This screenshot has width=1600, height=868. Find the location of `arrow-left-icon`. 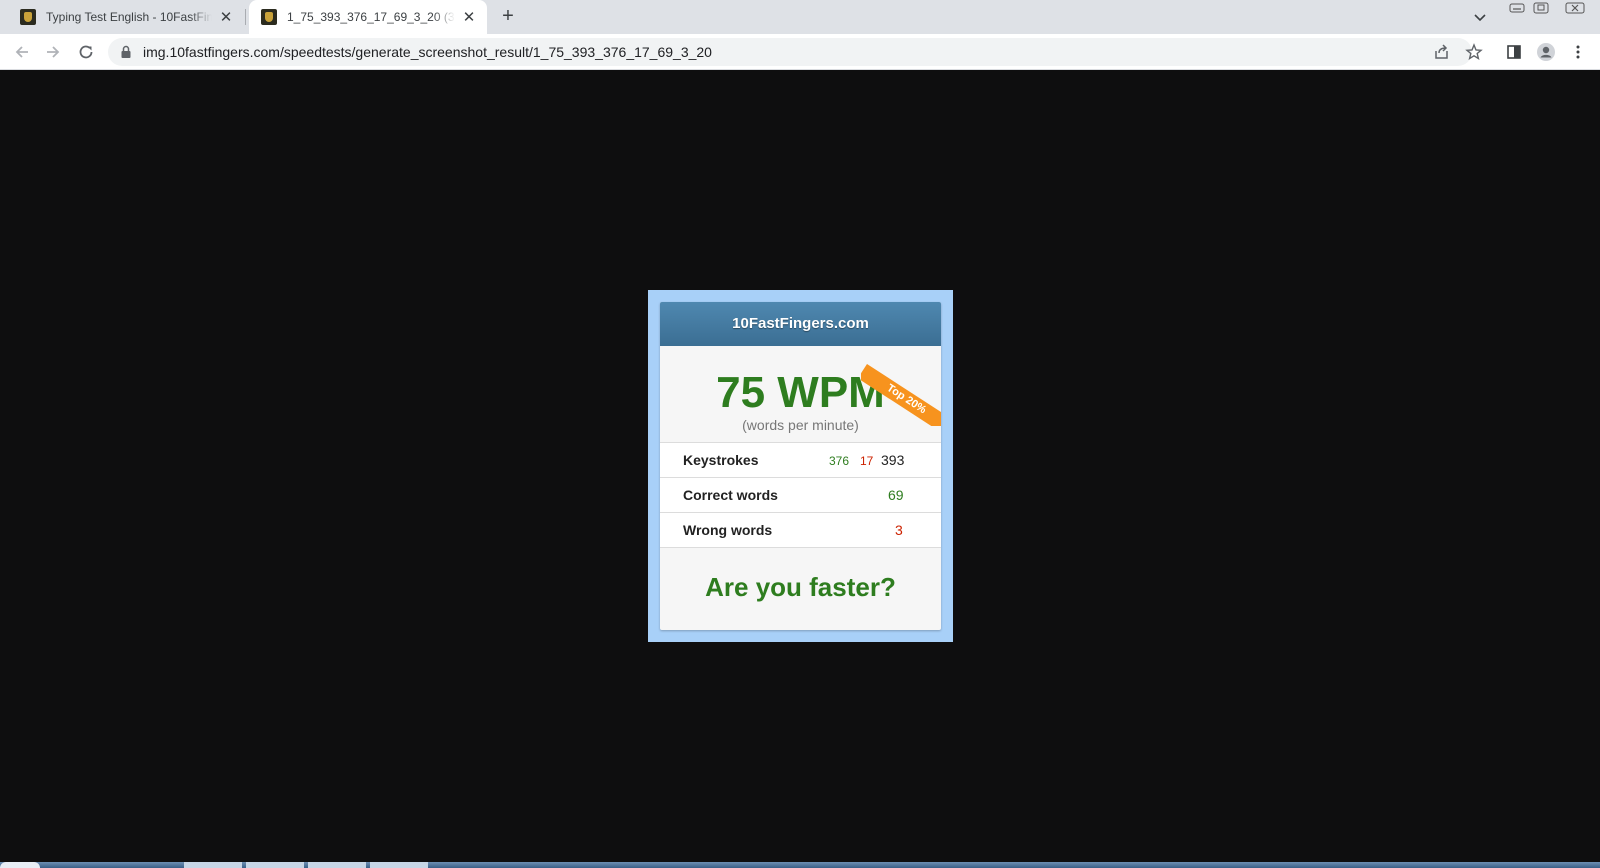

arrow-left-icon is located at coordinates (21, 52).